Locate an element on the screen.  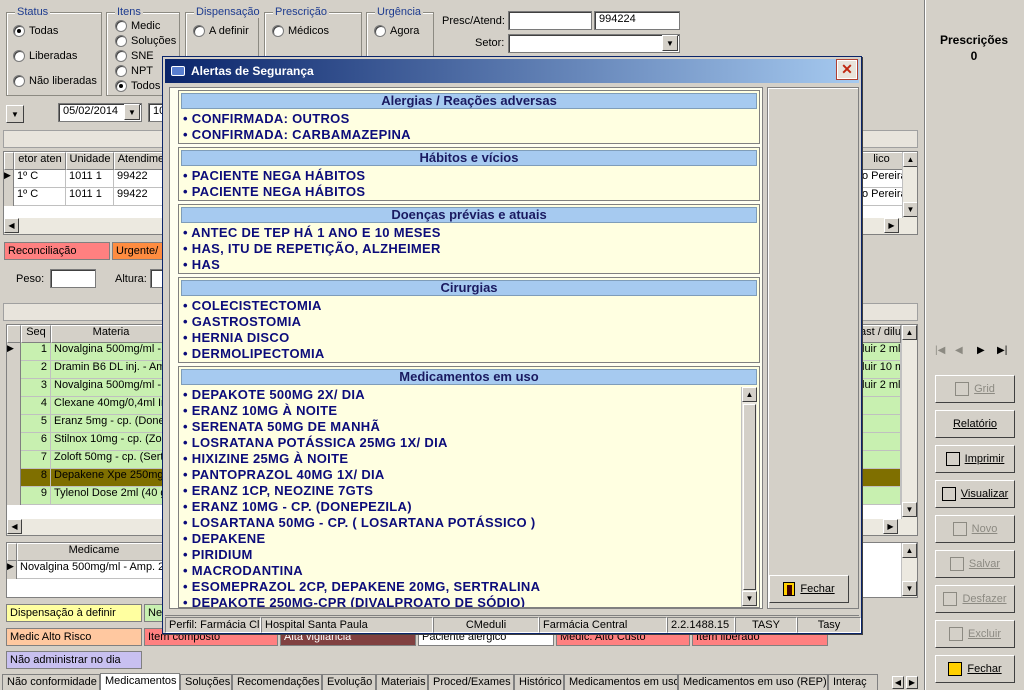
material-cell: Tylenol Dose 2ml (40 g is located at coordinates (111, 496).